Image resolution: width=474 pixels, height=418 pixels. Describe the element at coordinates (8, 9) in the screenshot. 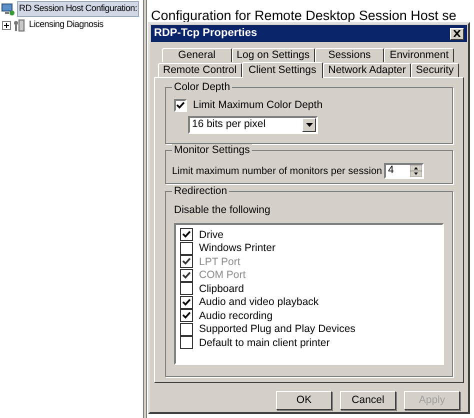

I see `computer-icon` at that location.